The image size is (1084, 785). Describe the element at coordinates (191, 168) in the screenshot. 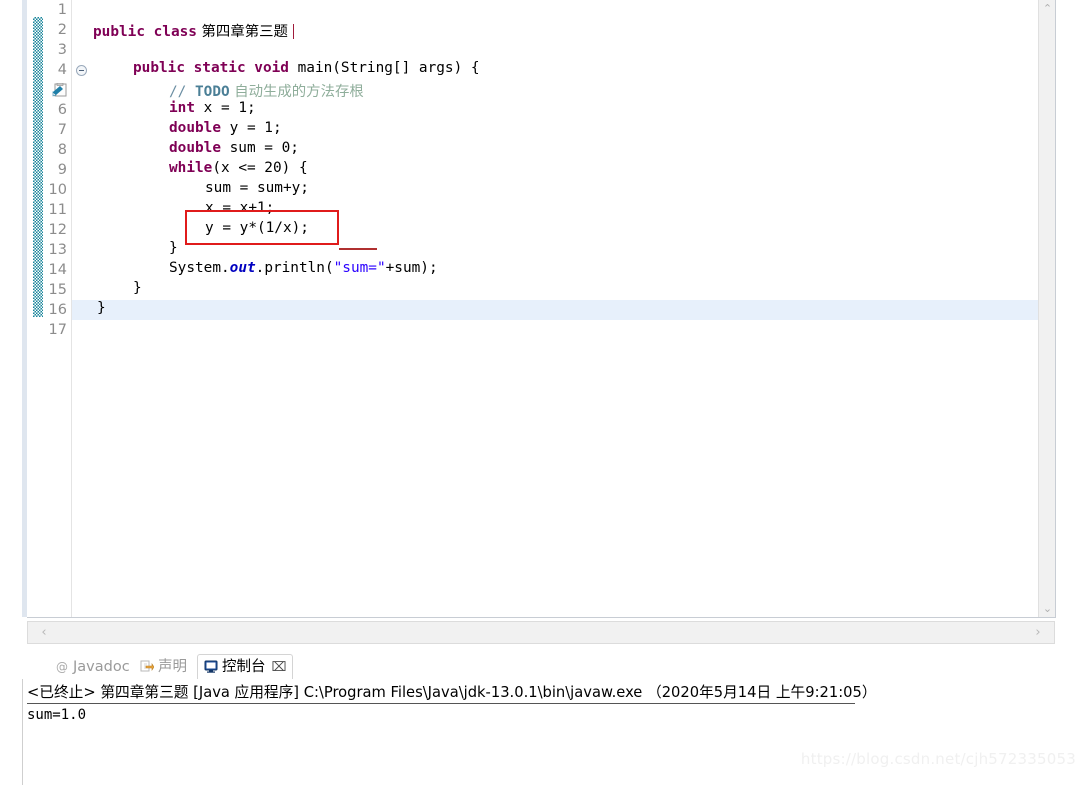

I see `kw-while: while` at that location.